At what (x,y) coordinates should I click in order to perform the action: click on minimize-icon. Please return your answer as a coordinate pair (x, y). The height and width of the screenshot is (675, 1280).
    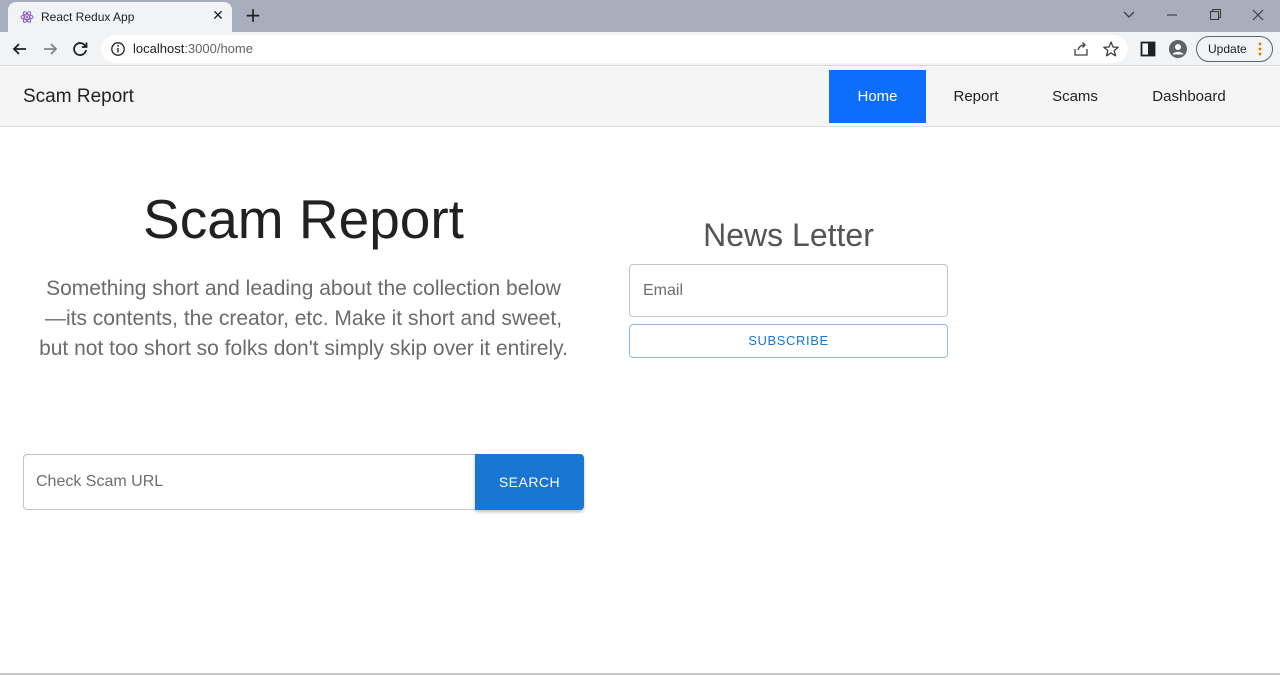
    Looking at the image, I should click on (1172, 15).